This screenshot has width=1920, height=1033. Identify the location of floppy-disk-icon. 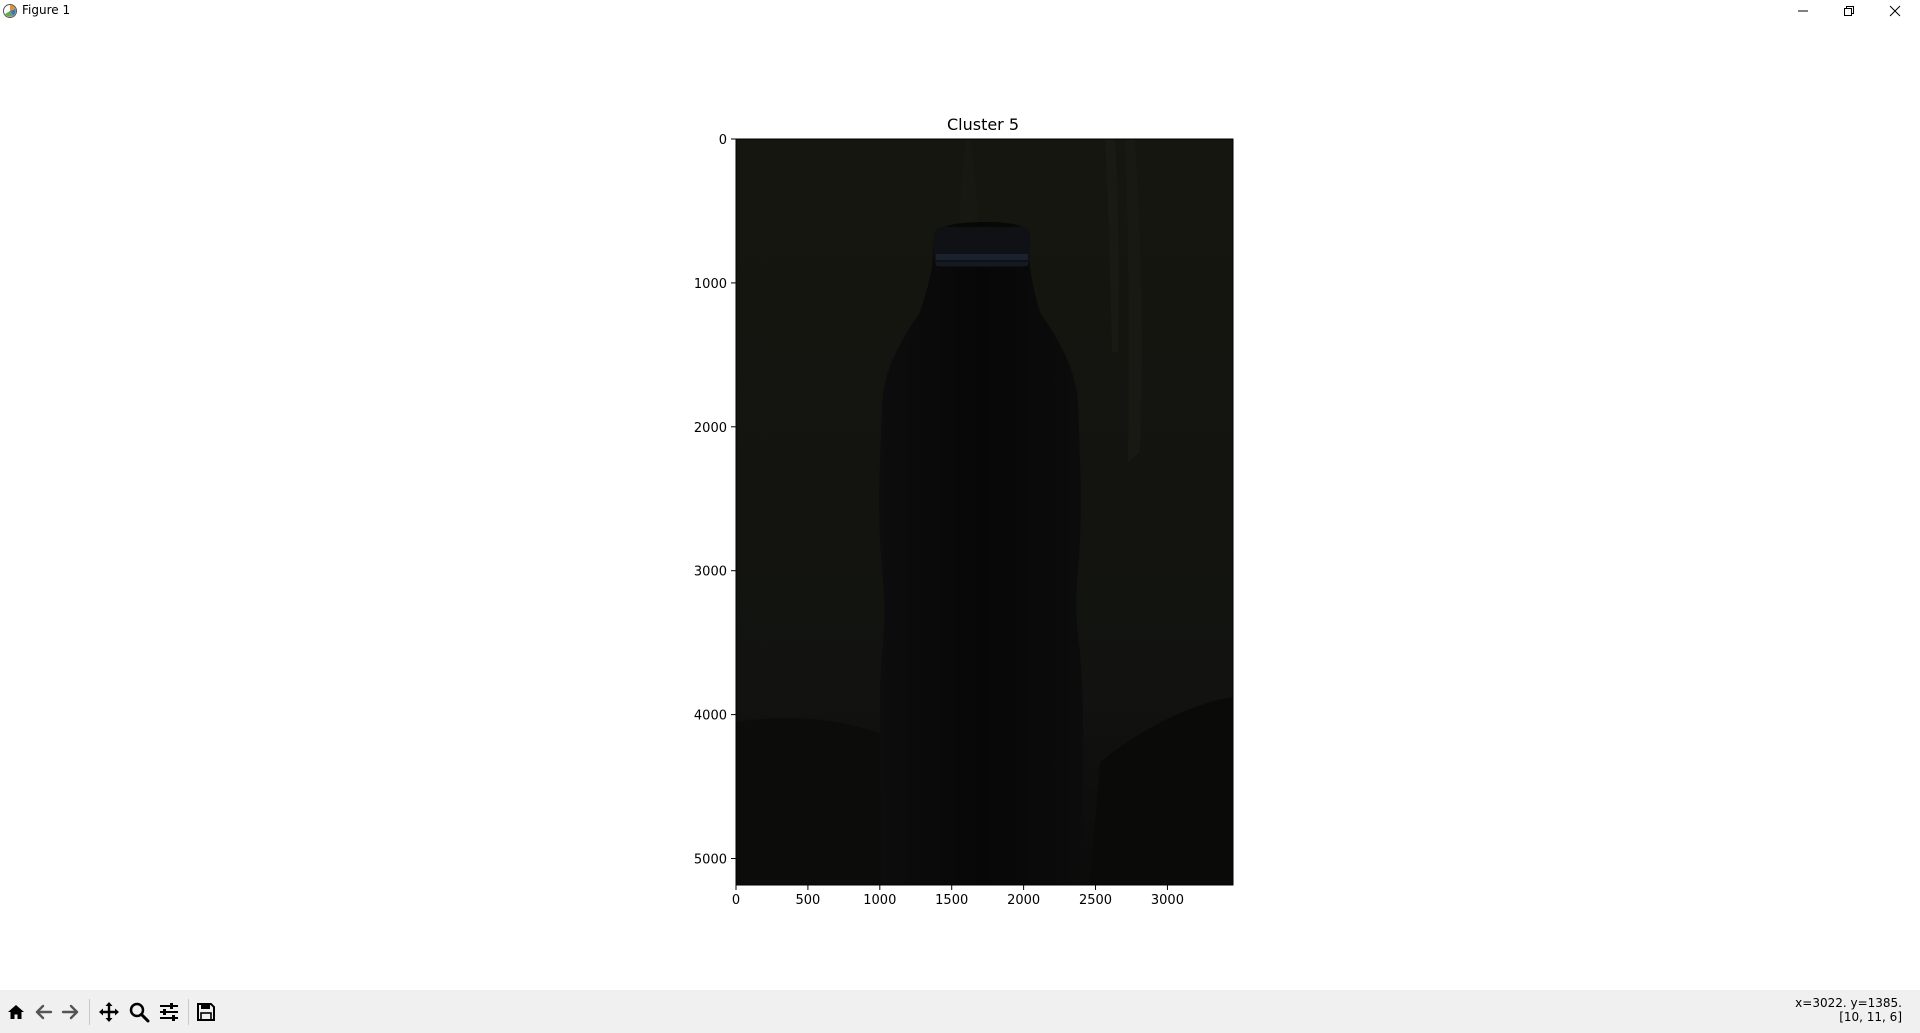
(206, 1012).